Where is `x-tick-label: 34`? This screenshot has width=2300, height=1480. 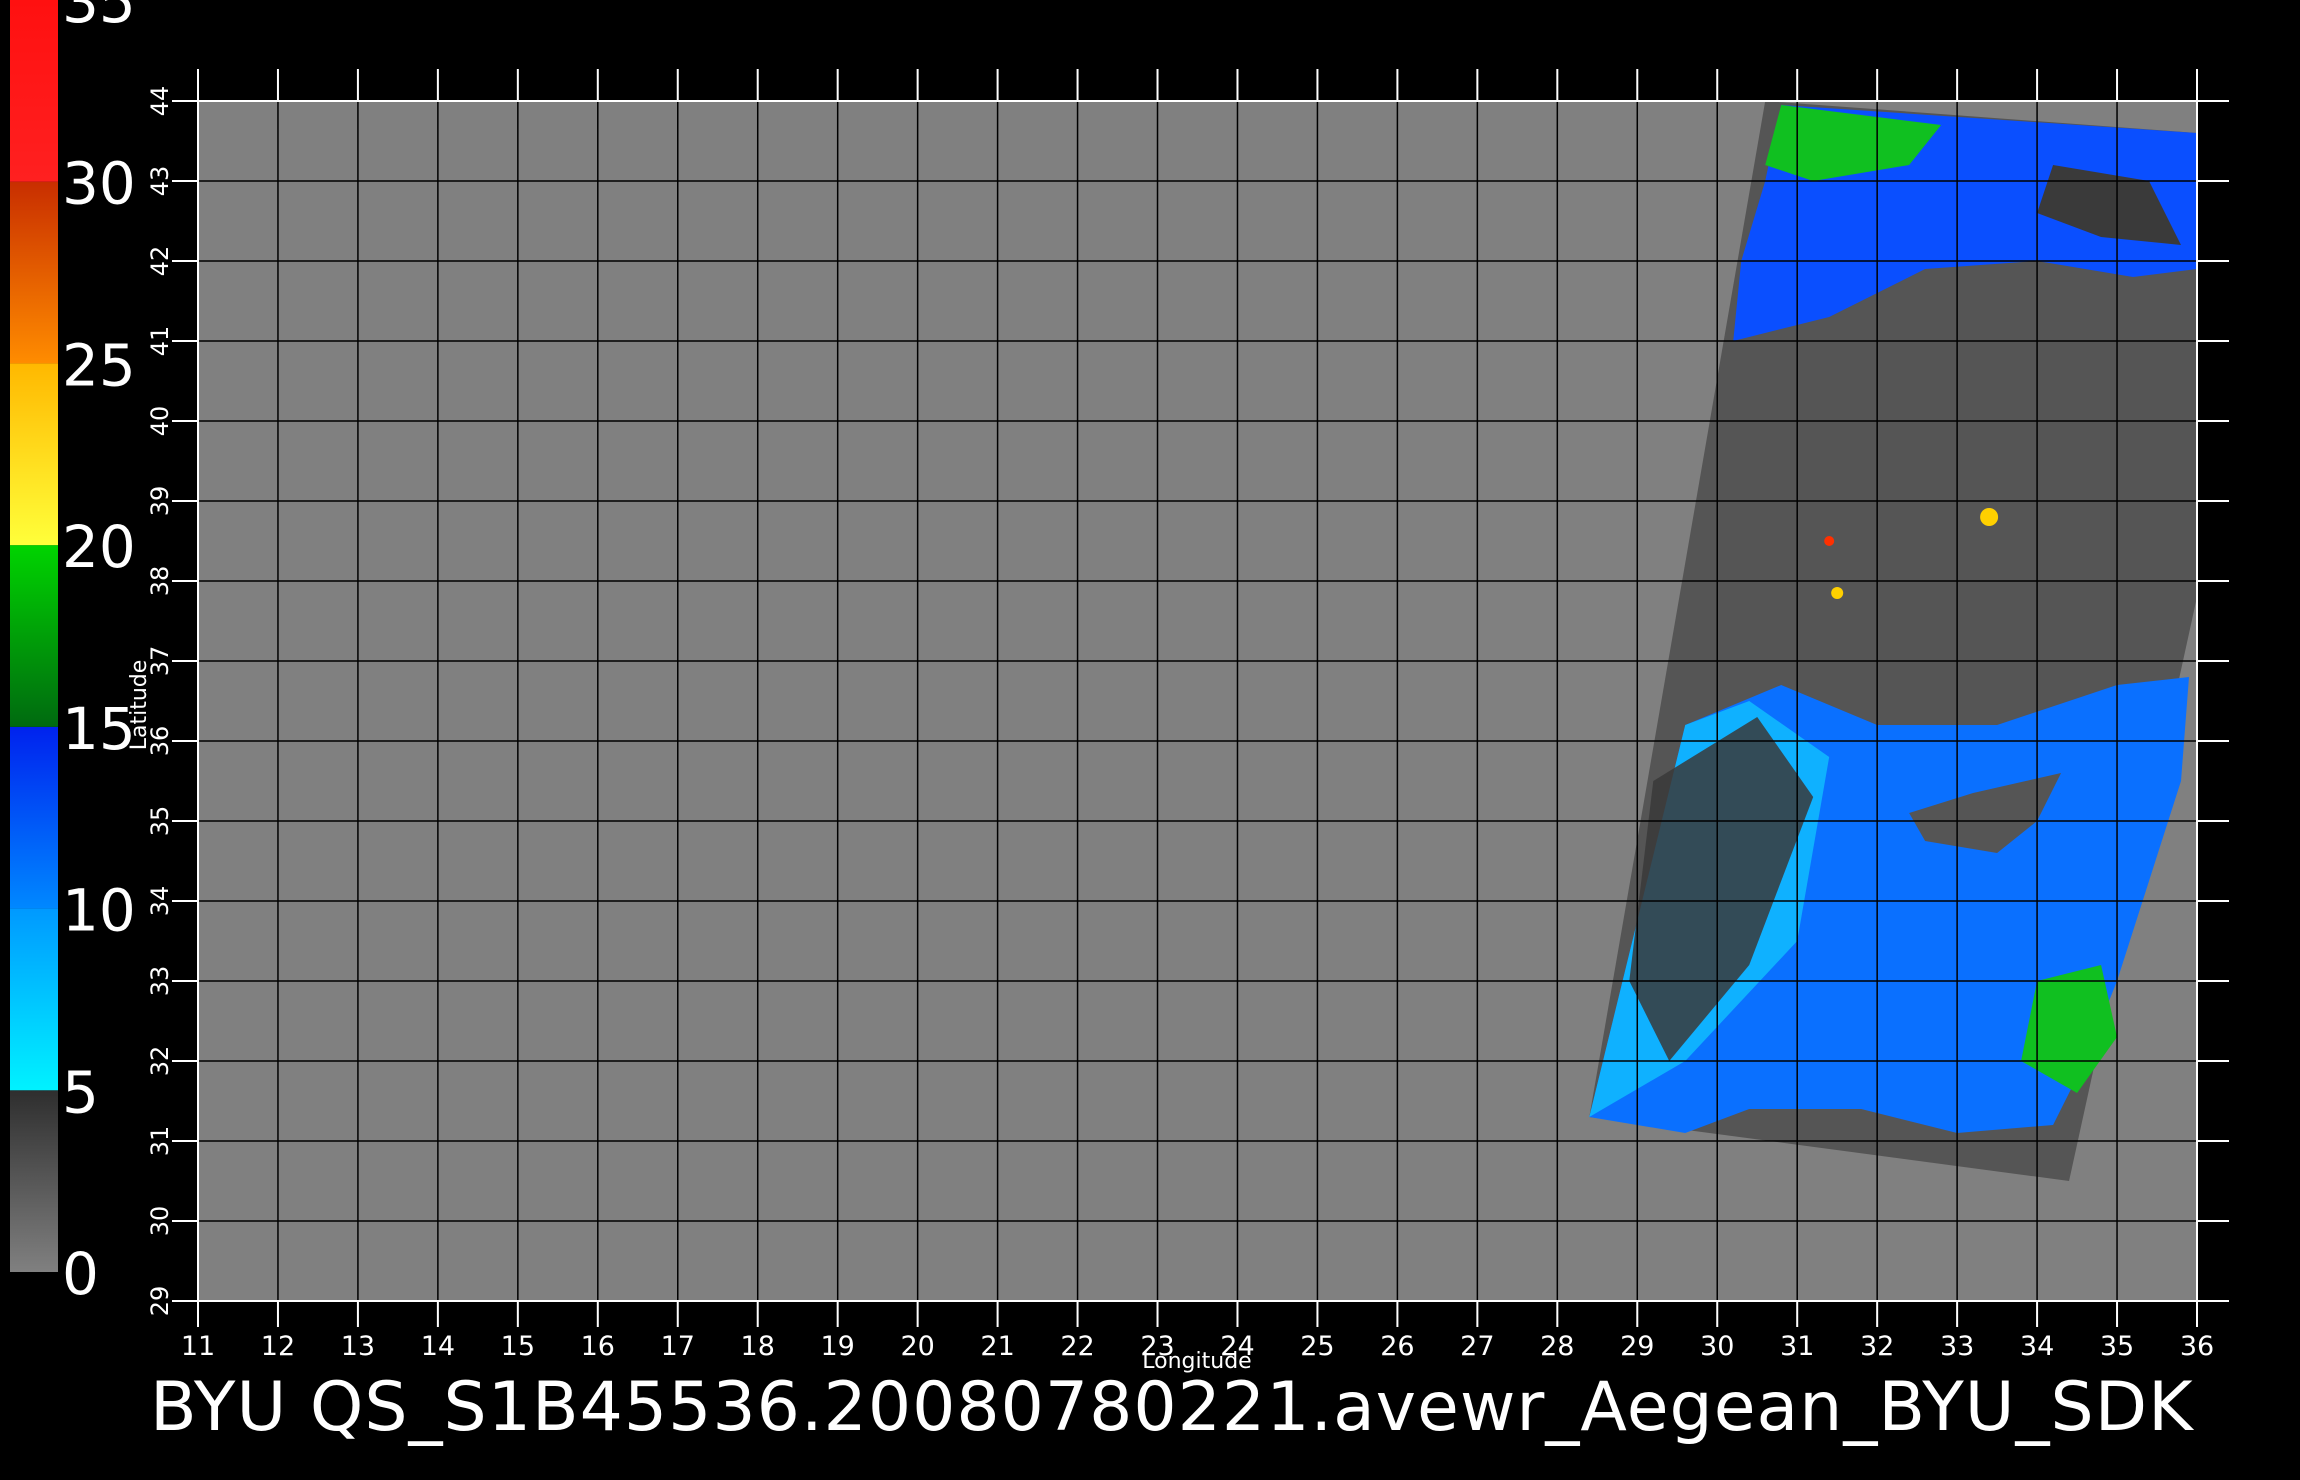
x-tick-label: 34 is located at coordinates (2037, 1346).